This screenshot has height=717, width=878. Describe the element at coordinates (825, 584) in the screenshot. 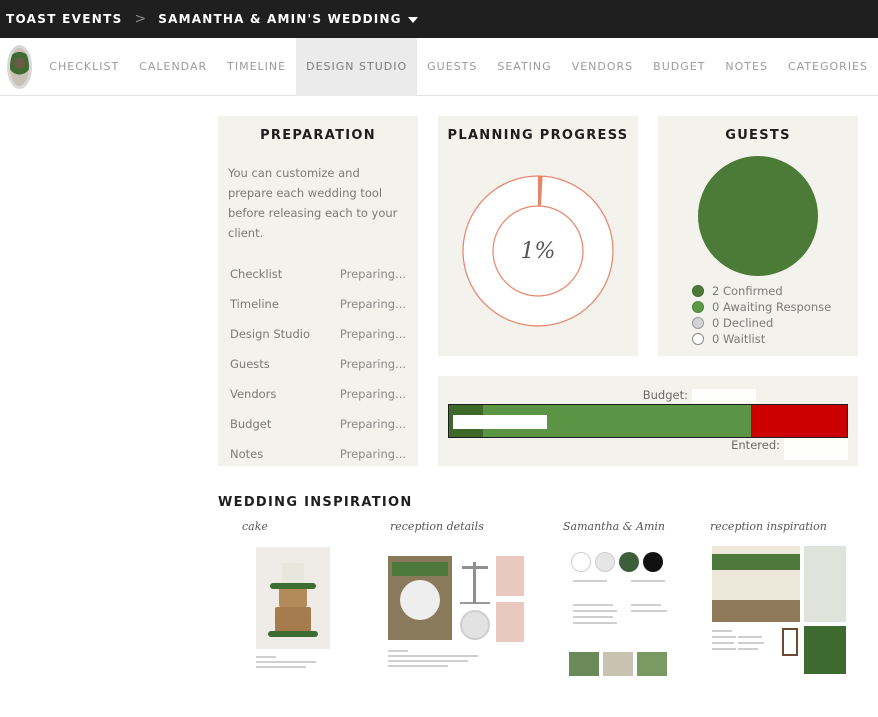

I see `arch-photo` at that location.